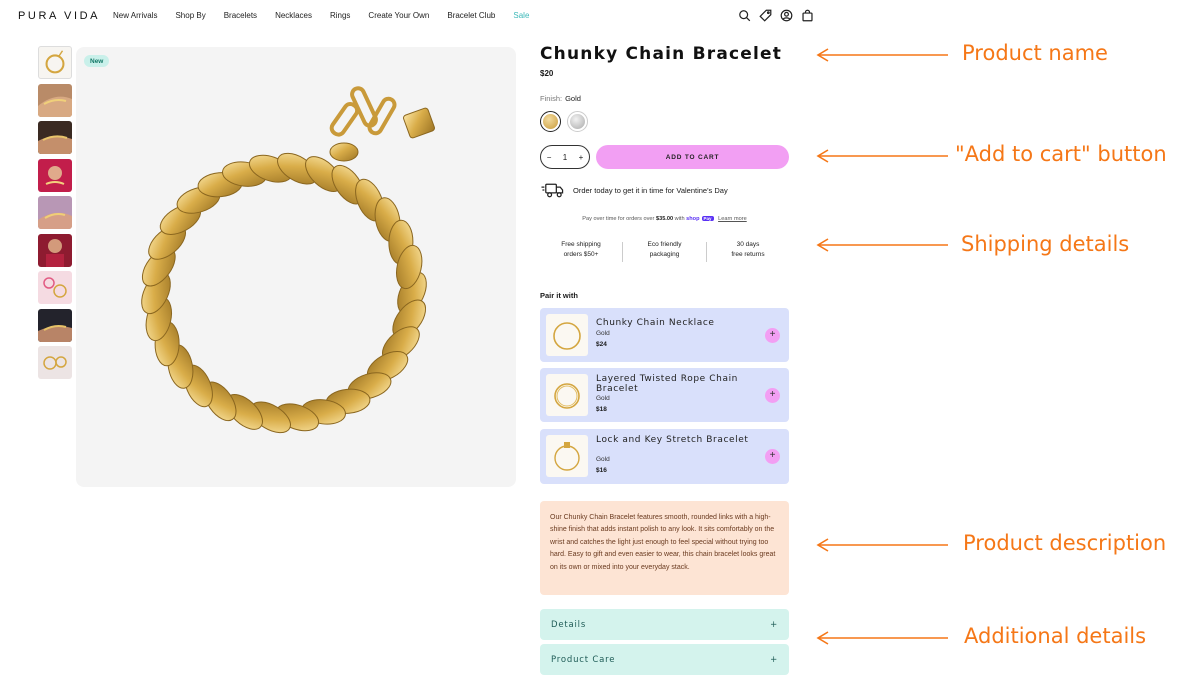 This screenshot has width=1200, height=678. I want to click on perk-line-2: free returns, so click(748, 254).